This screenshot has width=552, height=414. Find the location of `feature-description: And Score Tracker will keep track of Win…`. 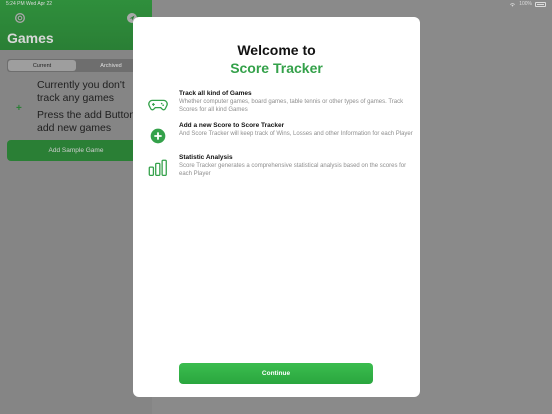

feature-description: And Score Tracker will keep track of Win… is located at coordinates (296, 134).